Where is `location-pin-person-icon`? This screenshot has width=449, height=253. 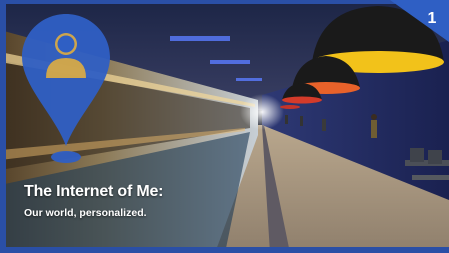 location-pin-person-icon is located at coordinates (66, 88).